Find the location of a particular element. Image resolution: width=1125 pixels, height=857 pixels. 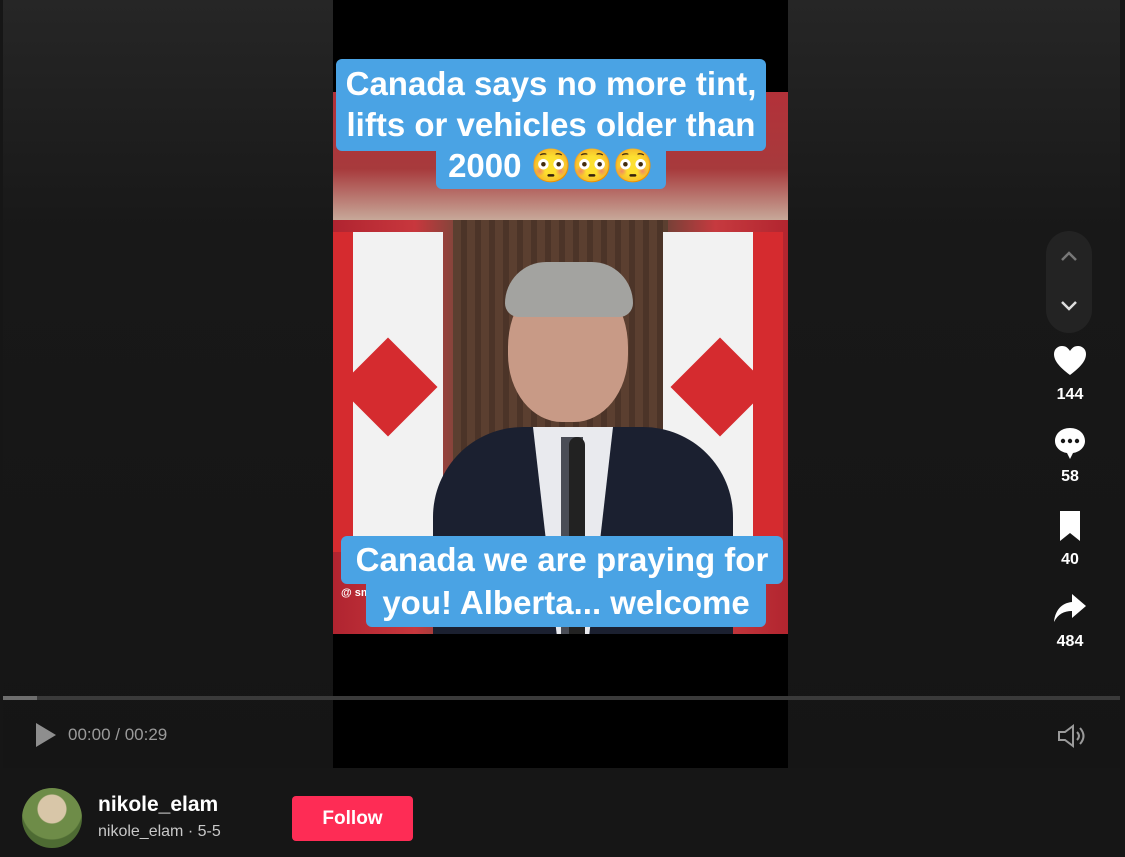

share-button: 484 is located at coordinates (1070, 620).